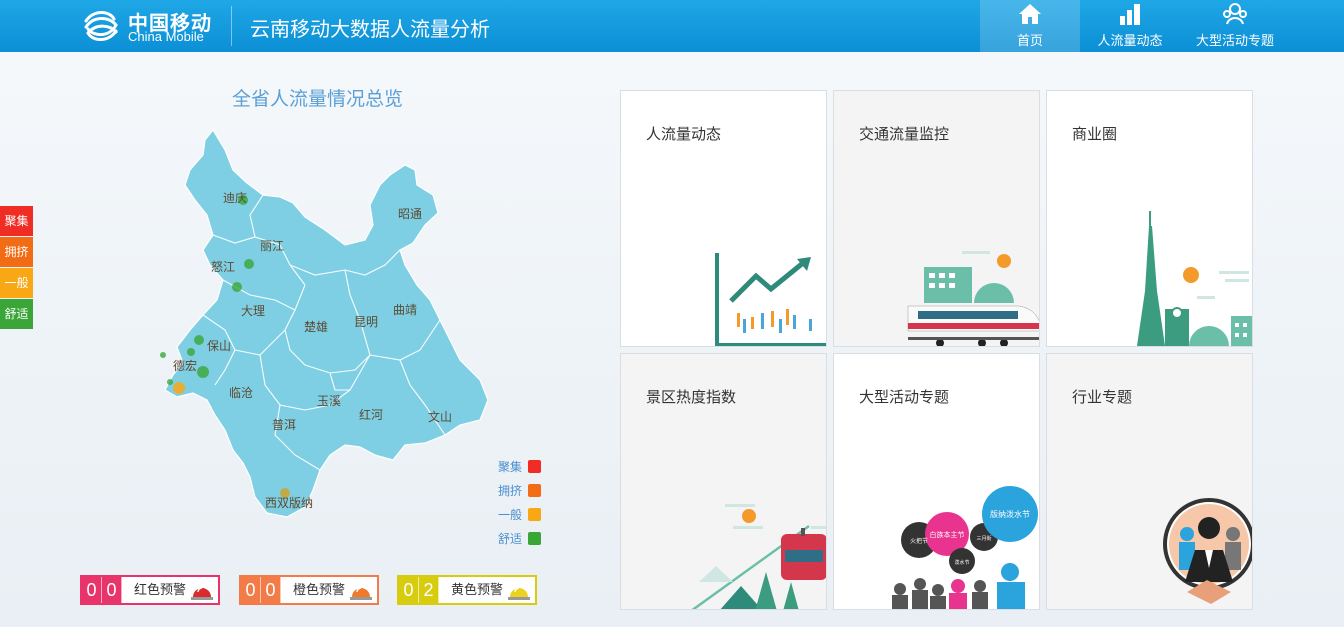 Image resolution: width=1344 pixels, height=627 pixels. I want to click on status-tab-gather: 聚集, so click(16, 221).